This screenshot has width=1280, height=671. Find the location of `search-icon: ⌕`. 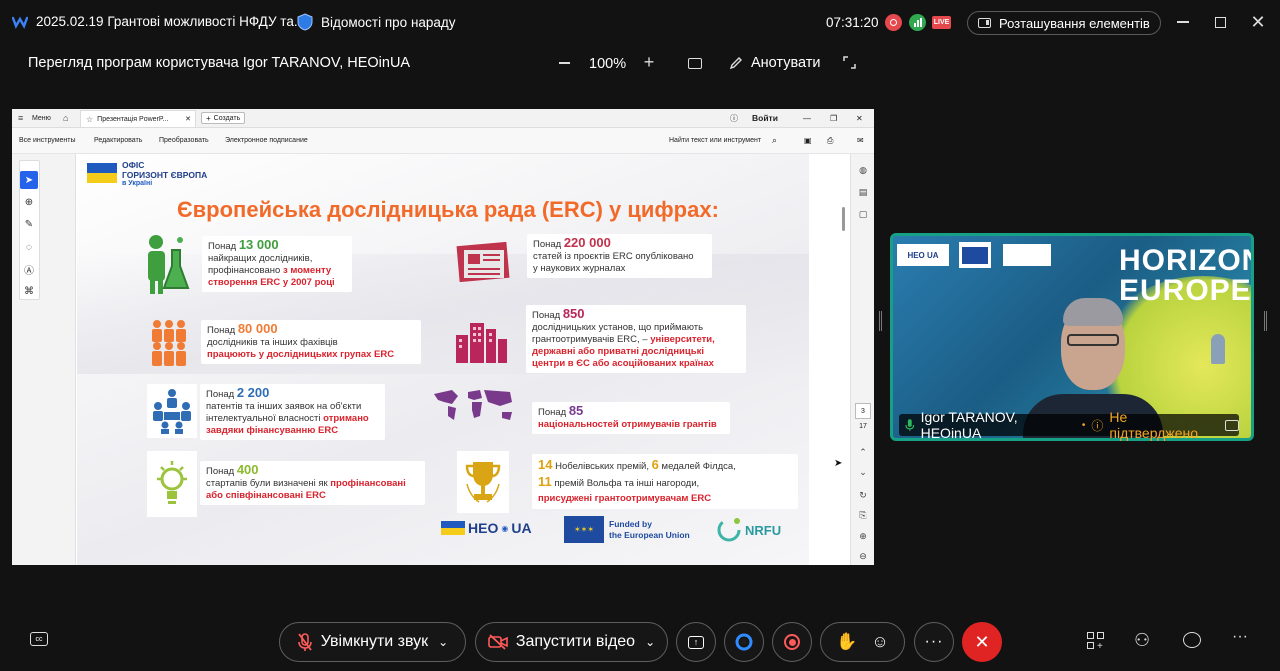

search-icon: ⌕ is located at coordinates (774, 140).